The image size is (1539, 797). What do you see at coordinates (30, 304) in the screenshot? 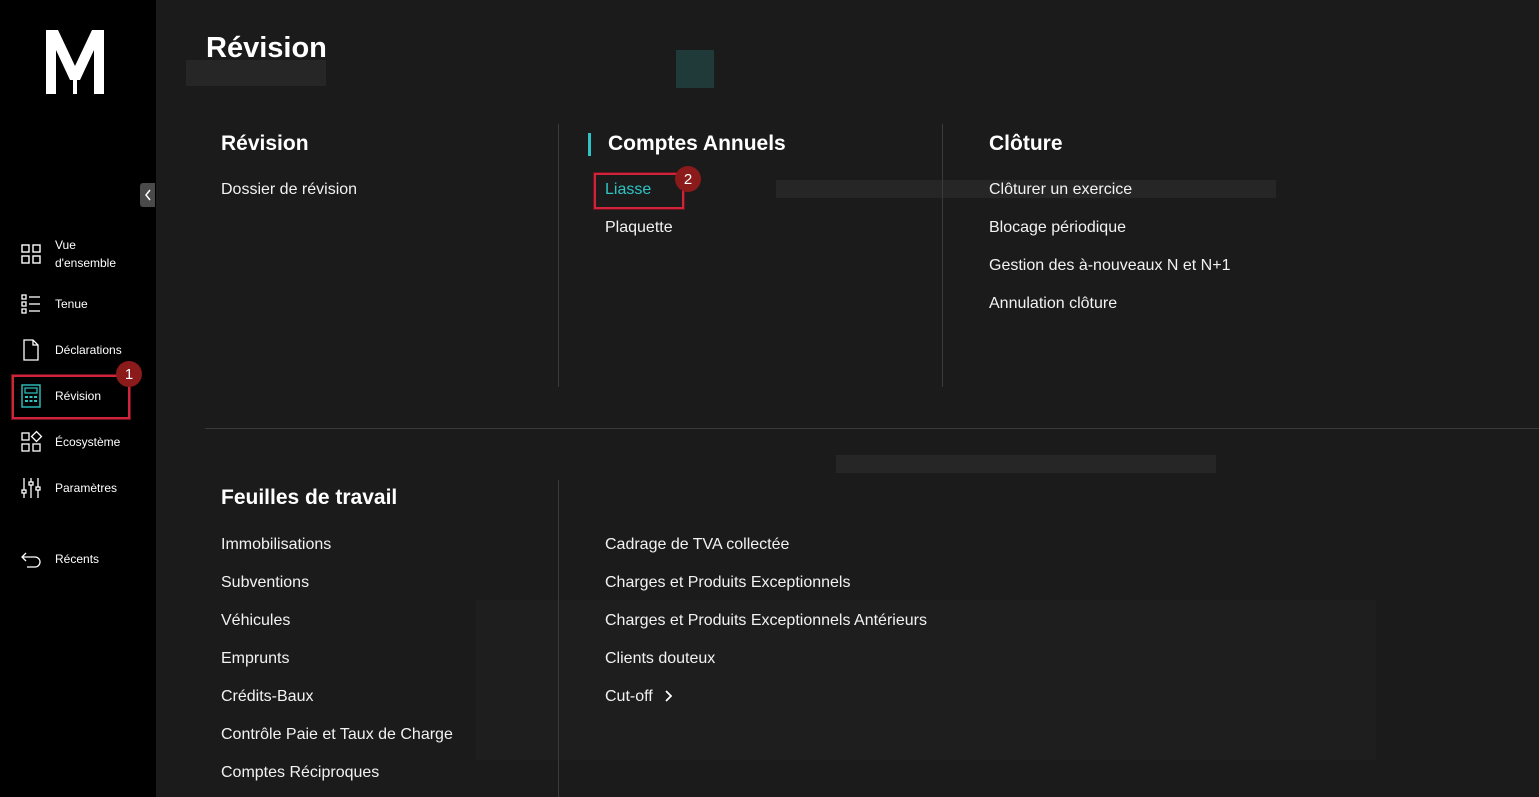
I see `list-icon` at bounding box center [30, 304].